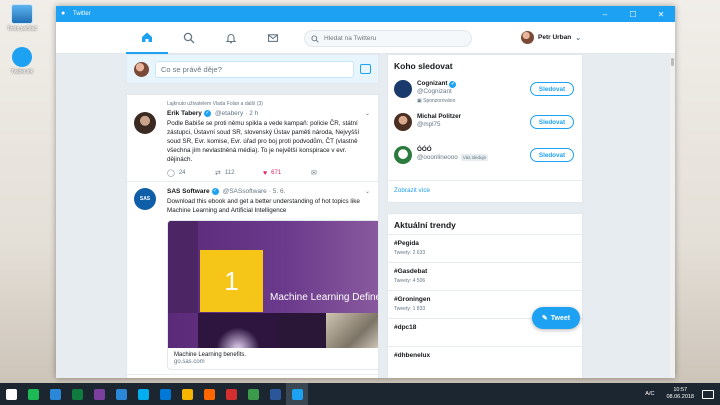 The image size is (720, 405). Describe the element at coordinates (145, 199) in the screenshot. I see `avatar: SAS` at that location.